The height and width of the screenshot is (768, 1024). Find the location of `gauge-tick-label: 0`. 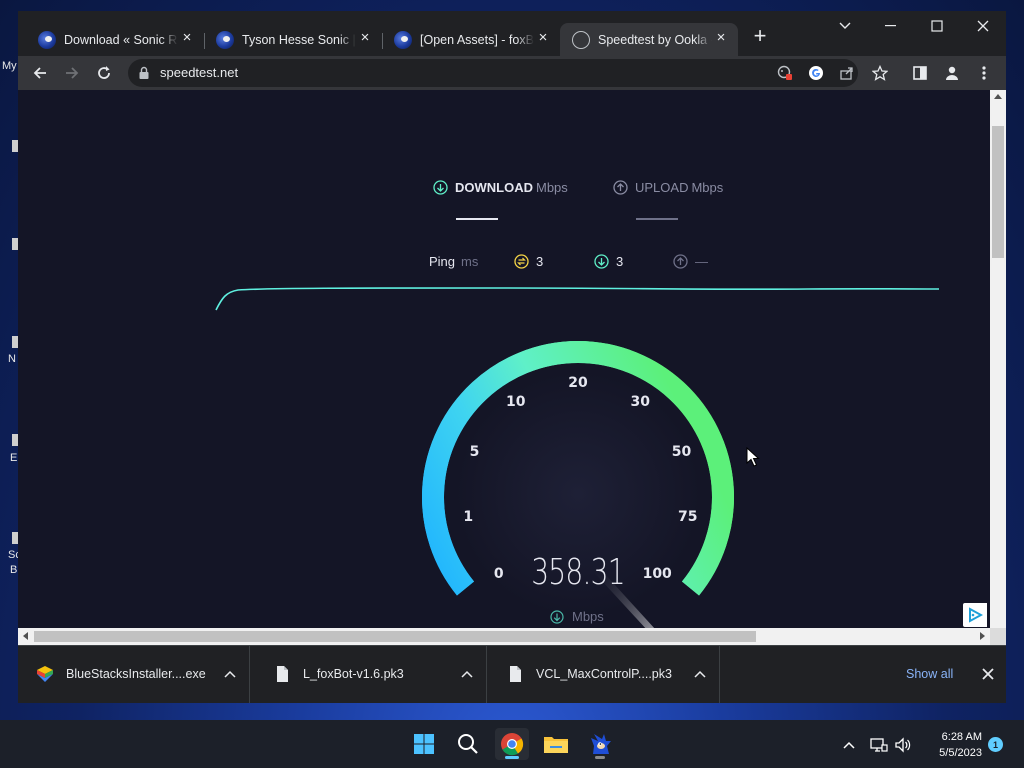

gauge-tick-label: 0 is located at coordinates (499, 574).